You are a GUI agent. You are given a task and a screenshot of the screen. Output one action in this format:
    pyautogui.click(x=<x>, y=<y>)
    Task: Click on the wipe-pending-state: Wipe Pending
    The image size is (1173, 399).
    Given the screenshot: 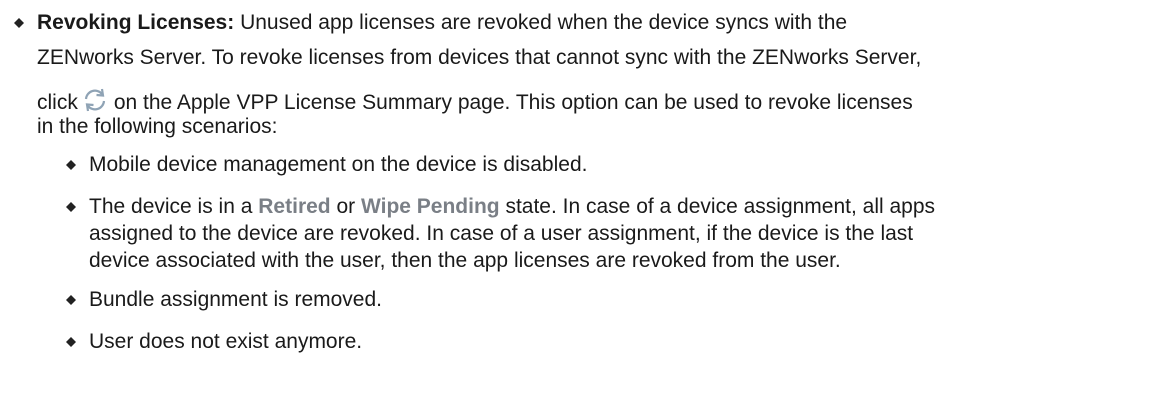 What is the action you would take?
    pyautogui.click(x=430, y=206)
    